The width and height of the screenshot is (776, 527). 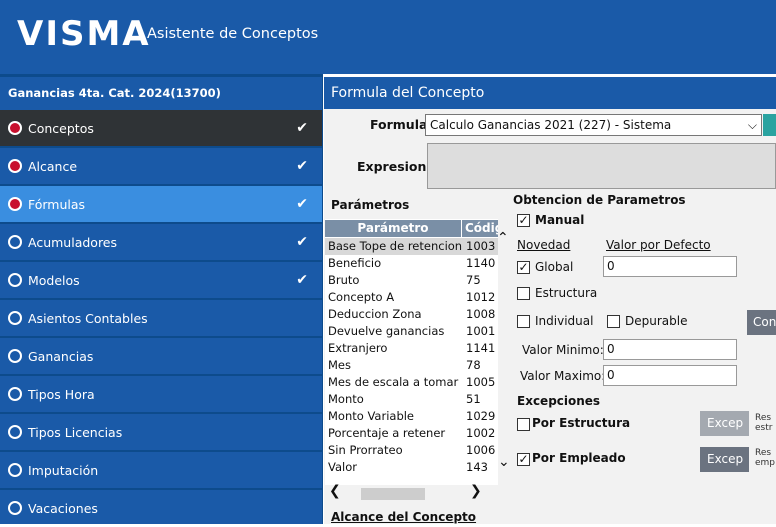 What do you see at coordinates (395, 246) in the screenshot?
I see `param-name: Base Tope de retencion` at bounding box center [395, 246].